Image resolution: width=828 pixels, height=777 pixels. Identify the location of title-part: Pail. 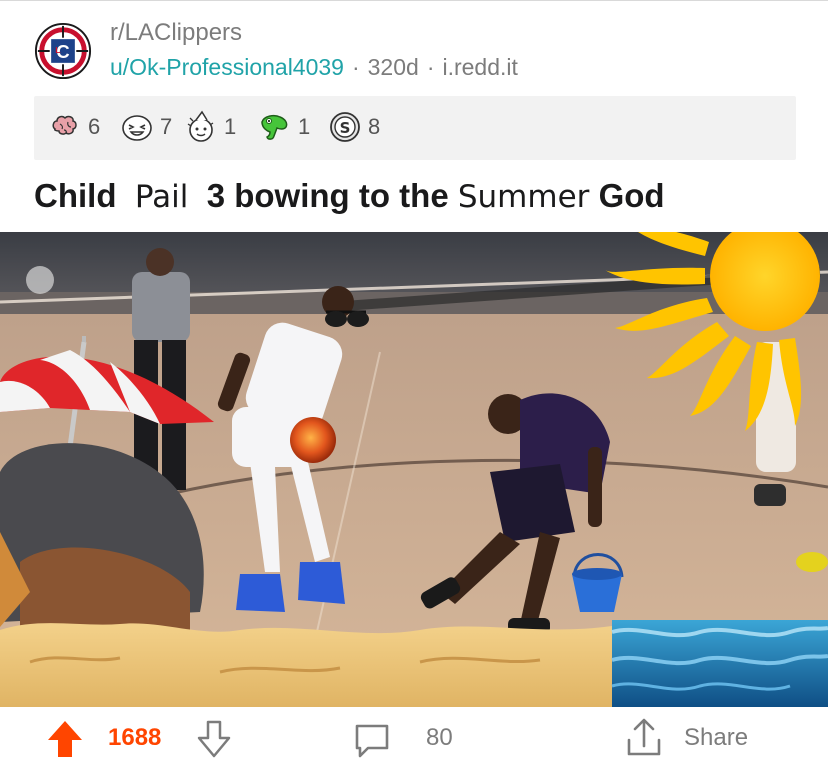
(161, 197).